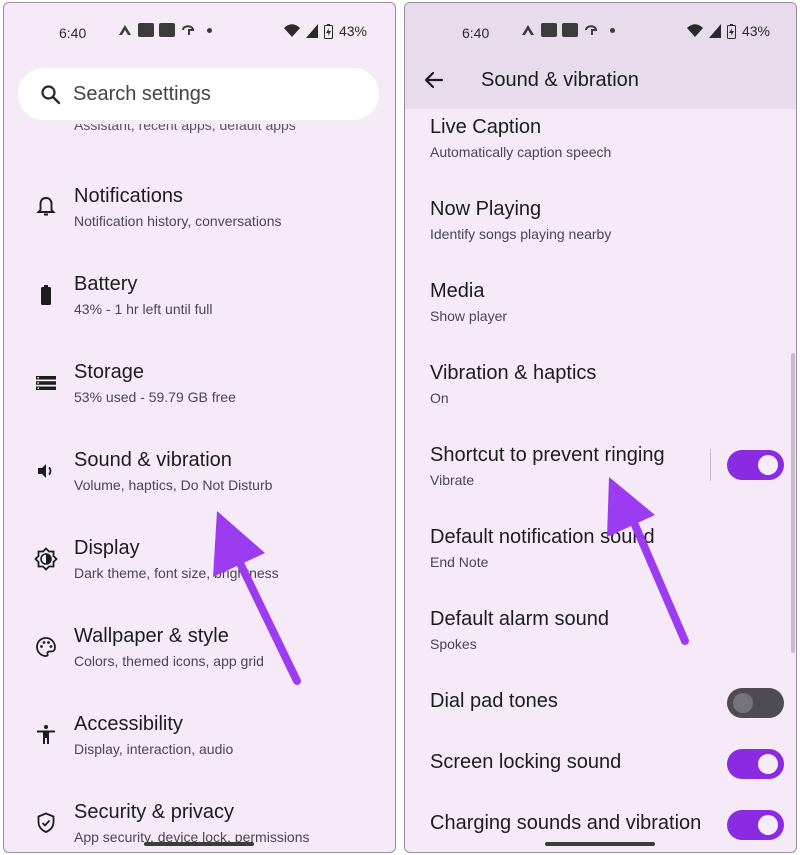 The height and width of the screenshot is (855, 800). Describe the element at coordinates (755, 465) in the screenshot. I see `prevent-ringing-toggle` at that location.